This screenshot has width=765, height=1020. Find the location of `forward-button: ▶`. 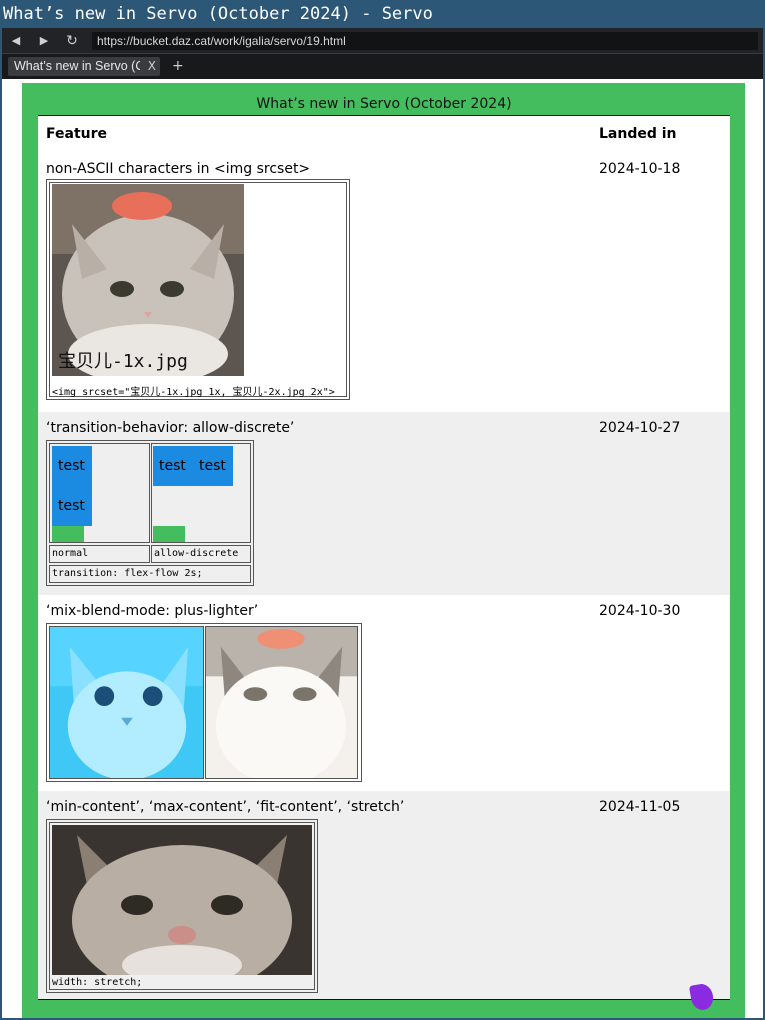

forward-button: ▶ is located at coordinates (44, 41).